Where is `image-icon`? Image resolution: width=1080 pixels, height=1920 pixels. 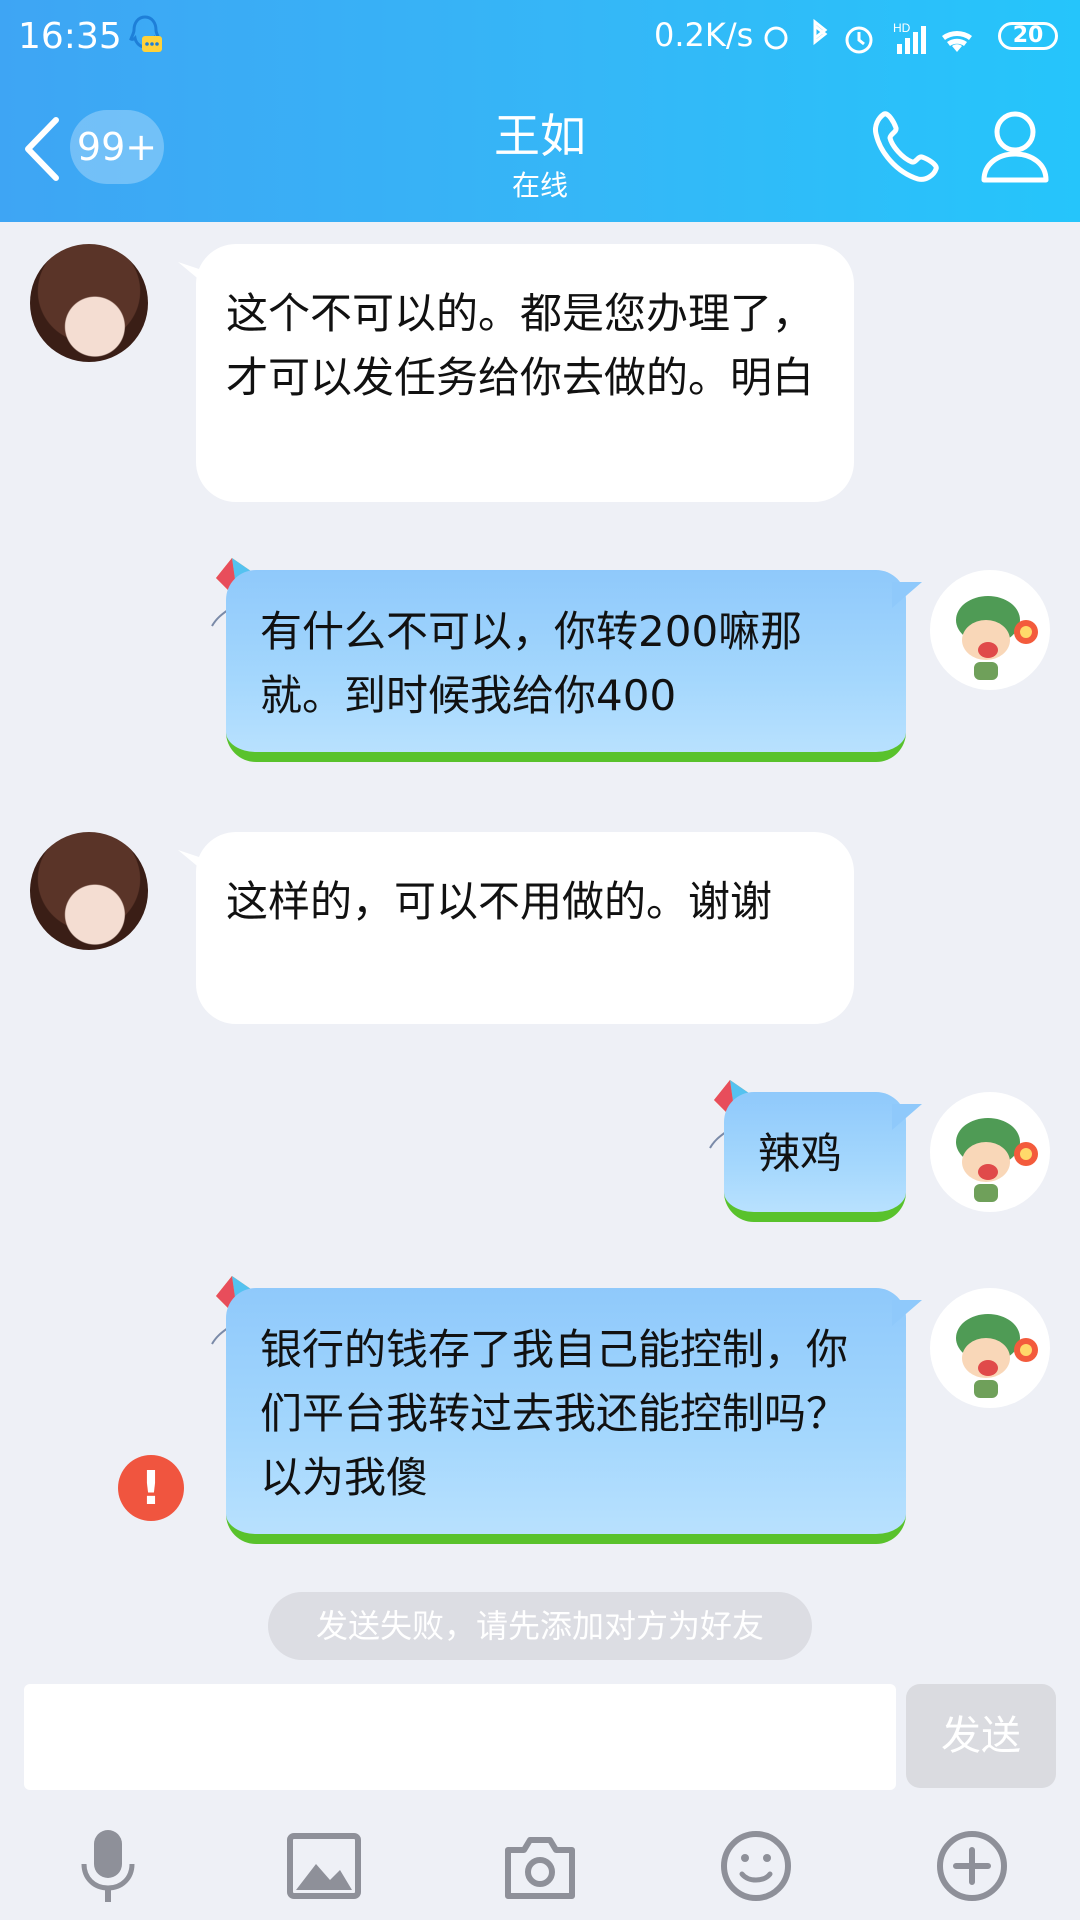 image-icon is located at coordinates (324, 1866).